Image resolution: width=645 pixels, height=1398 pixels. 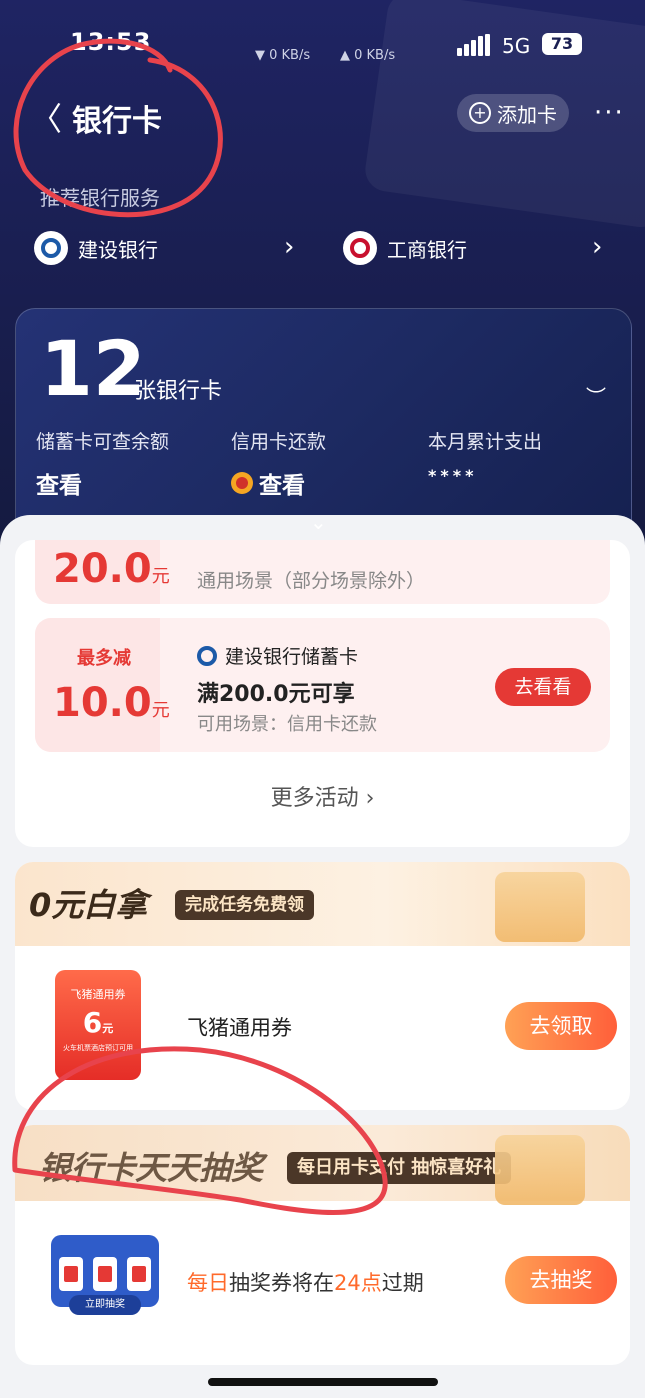 I want to click on card-count: 12, so click(x=93, y=368).